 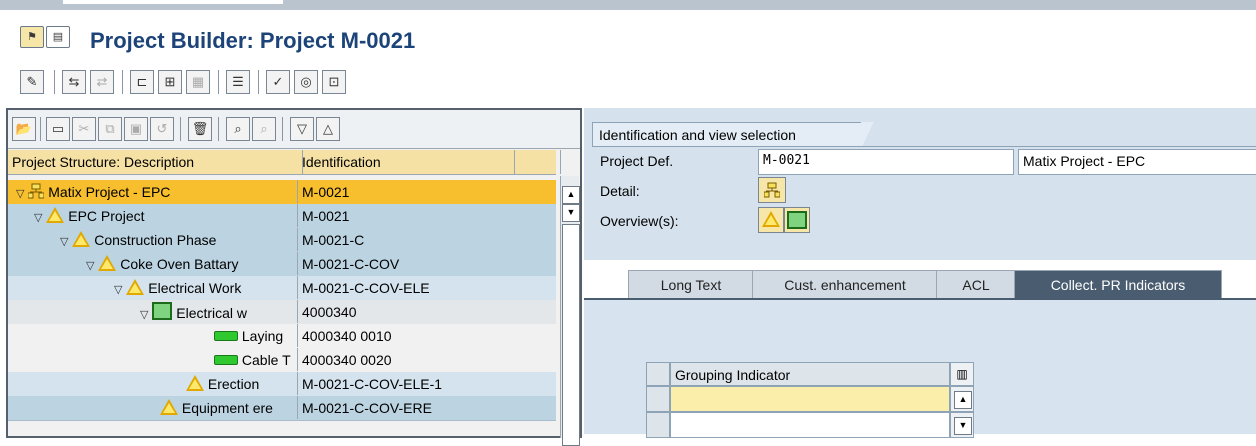 What do you see at coordinates (282, 360) in the screenshot?
I see `tree-row: Cable T 4000340 0020` at bounding box center [282, 360].